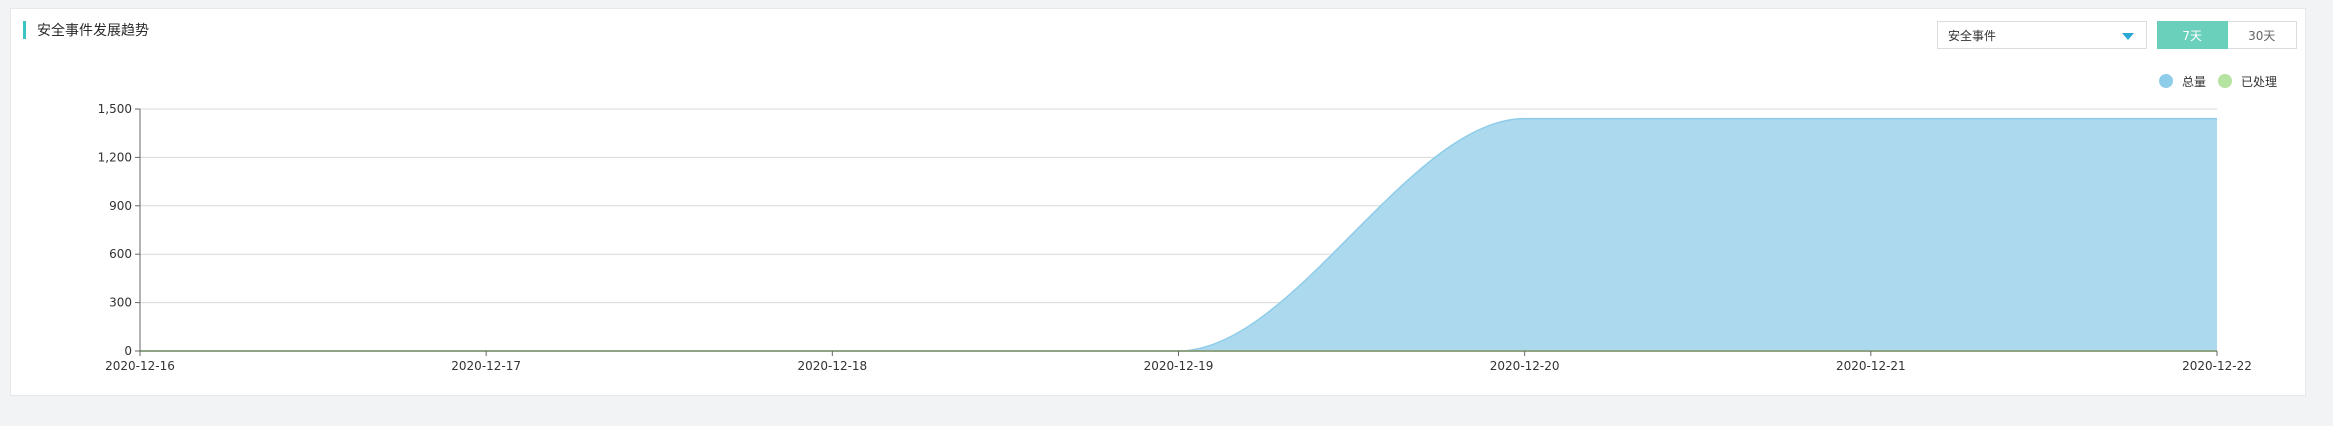 Image resolution: width=2333 pixels, height=426 pixels. Describe the element at coordinates (486, 366) in the screenshot. I see `x-tick-label: 2020-12-17` at that location.